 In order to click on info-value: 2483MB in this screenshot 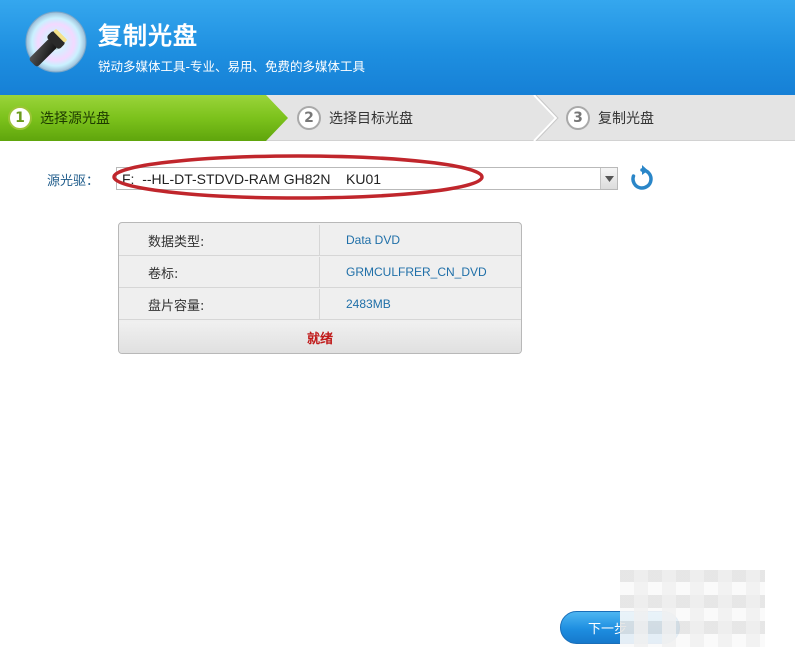, I will do `click(368, 304)`.